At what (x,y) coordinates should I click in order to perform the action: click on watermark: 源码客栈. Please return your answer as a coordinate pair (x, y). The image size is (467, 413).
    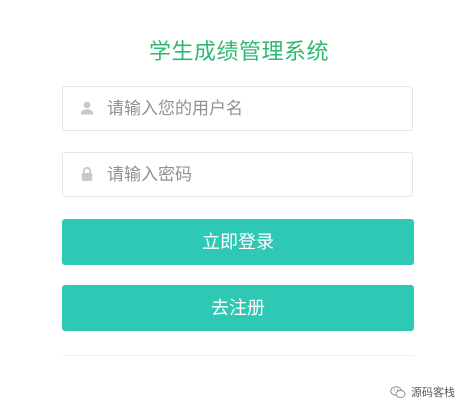
    Looking at the image, I should click on (422, 392).